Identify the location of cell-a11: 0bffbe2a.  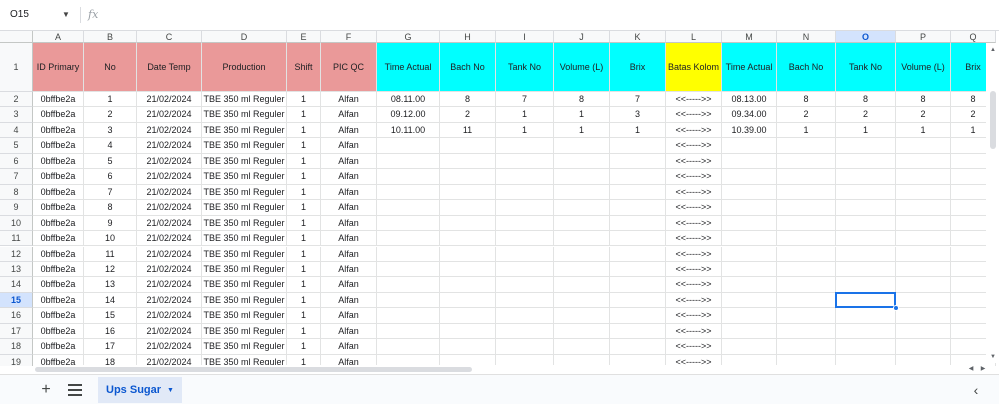
(58, 239).